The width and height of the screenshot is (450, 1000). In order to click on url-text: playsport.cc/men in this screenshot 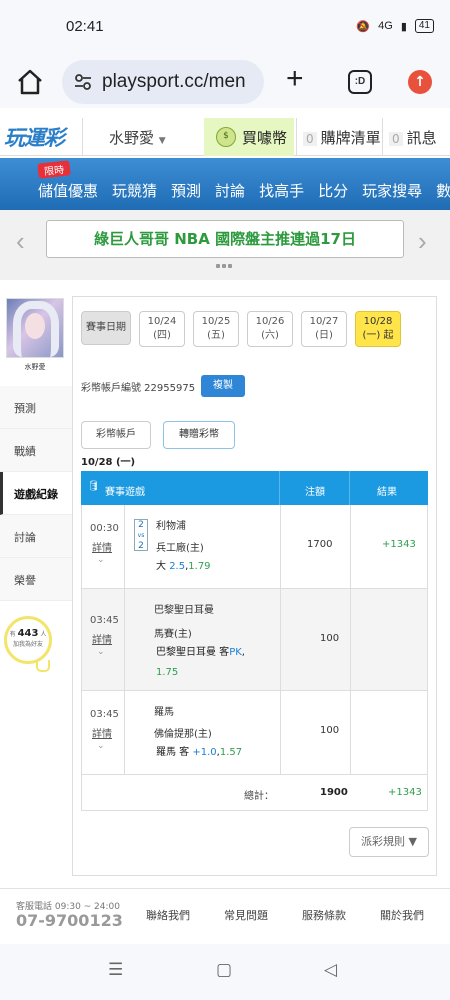, I will do `click(174, 81)`.